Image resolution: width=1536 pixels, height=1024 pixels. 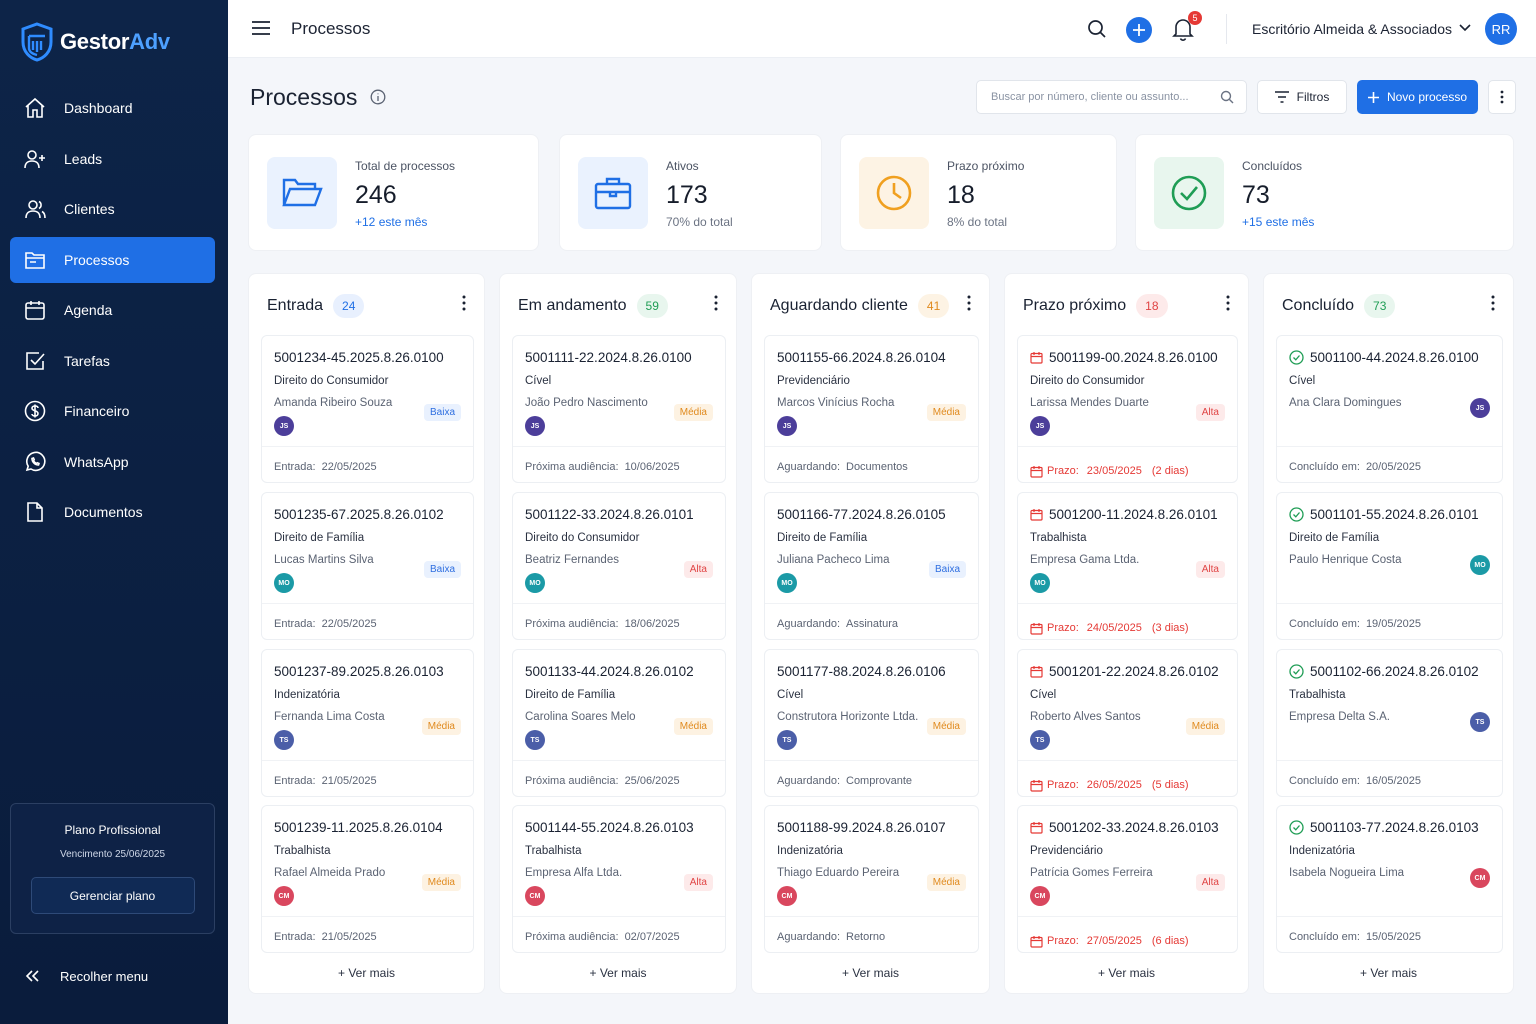 I want to click on stat-value: 246, so click(x=376, y=195).